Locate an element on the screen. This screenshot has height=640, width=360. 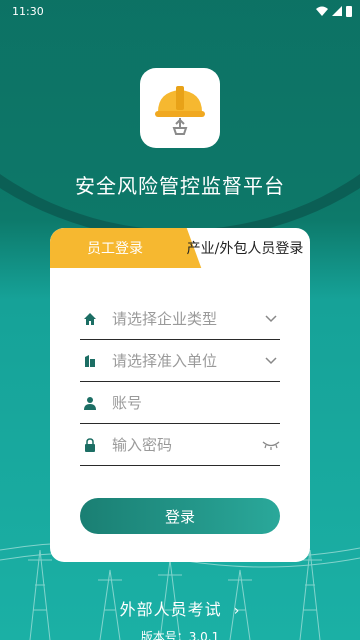
lock-icon is located at coordinates (90, 445).